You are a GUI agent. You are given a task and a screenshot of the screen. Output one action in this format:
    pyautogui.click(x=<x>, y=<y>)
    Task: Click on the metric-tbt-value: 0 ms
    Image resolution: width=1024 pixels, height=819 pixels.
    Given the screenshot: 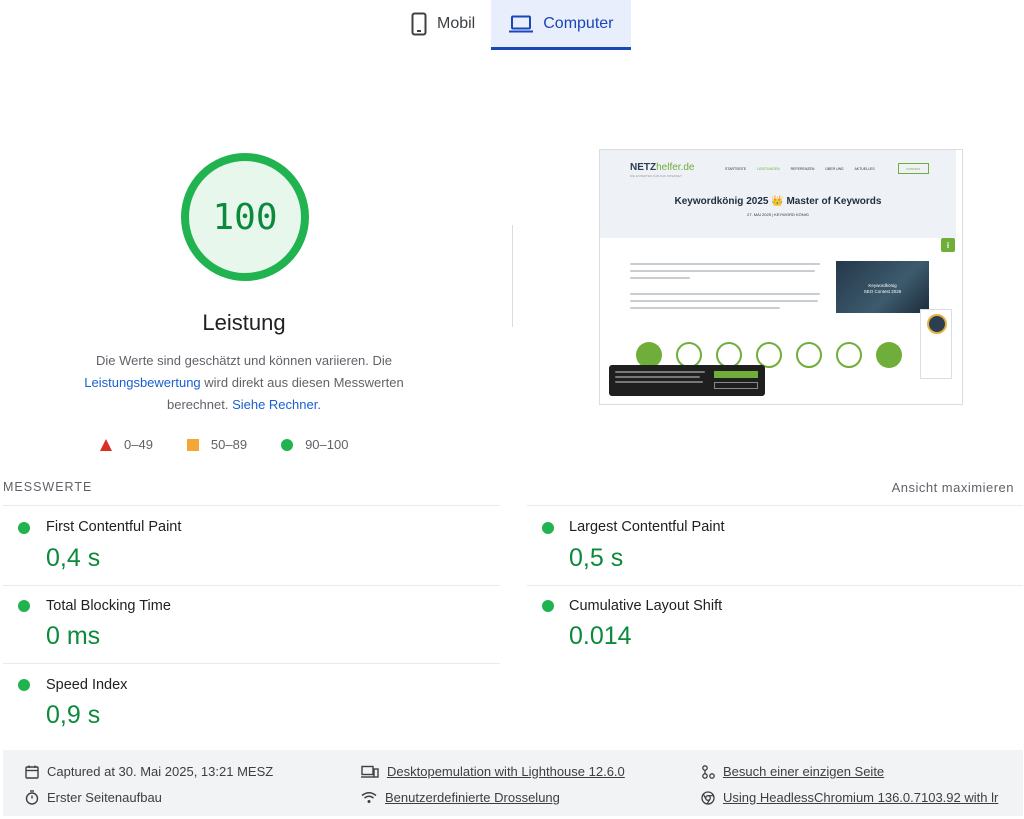 What is the action you would take?
    pyautogui.click(x=73, y=636)
    